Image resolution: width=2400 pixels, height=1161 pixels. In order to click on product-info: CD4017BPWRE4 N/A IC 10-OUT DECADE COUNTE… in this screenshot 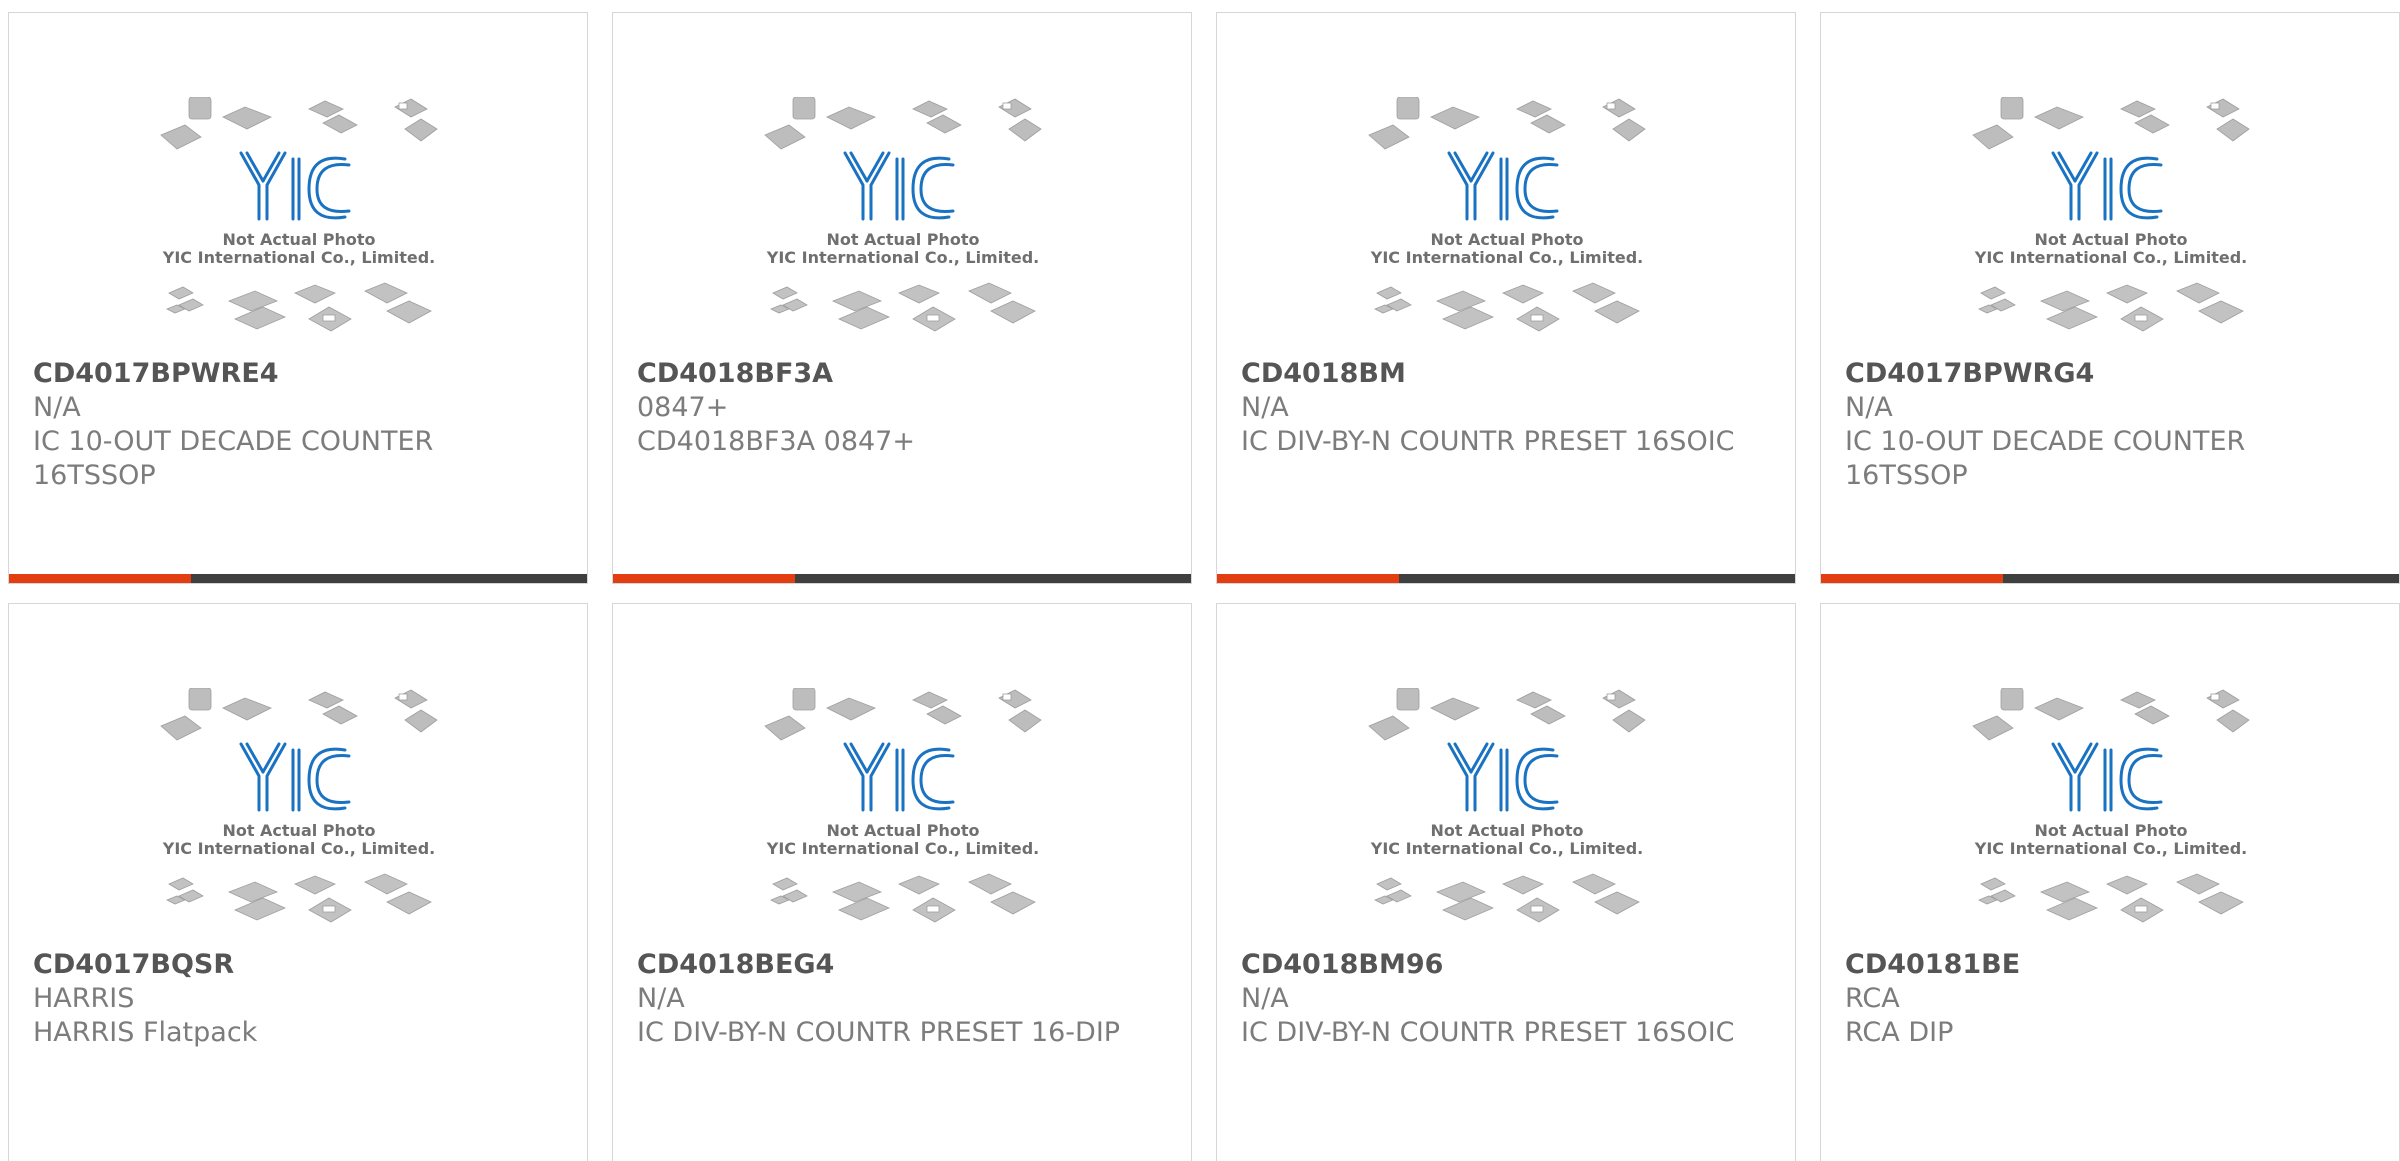, I will do `click(298, 425)`.